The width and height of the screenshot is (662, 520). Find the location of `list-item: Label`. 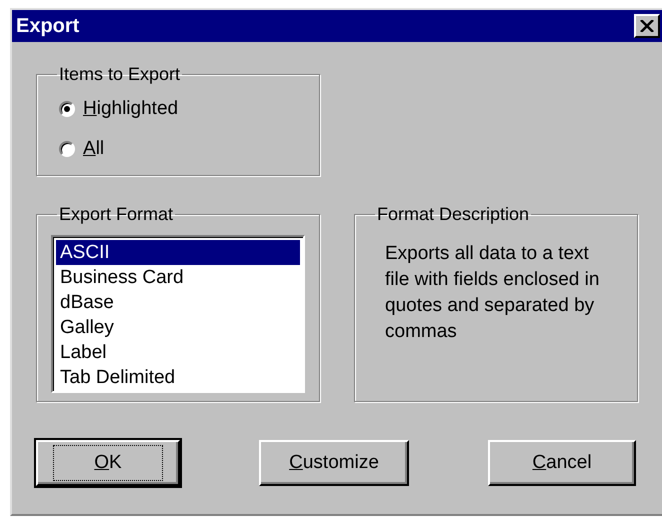

list-item: Label is located at coordinates (178, 352).